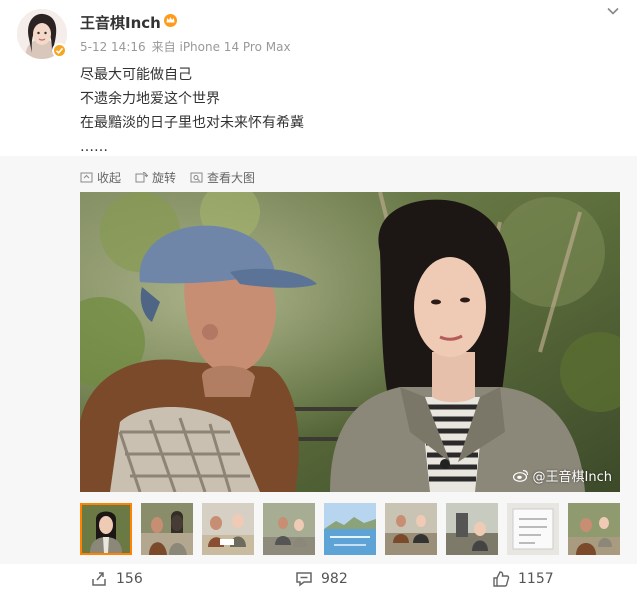 This screenshot has width=637, height=598. Describe the element at coordinates (235, 47) in the screenshot. I see `post-device: iPhone 14 Pro Max` at that location.